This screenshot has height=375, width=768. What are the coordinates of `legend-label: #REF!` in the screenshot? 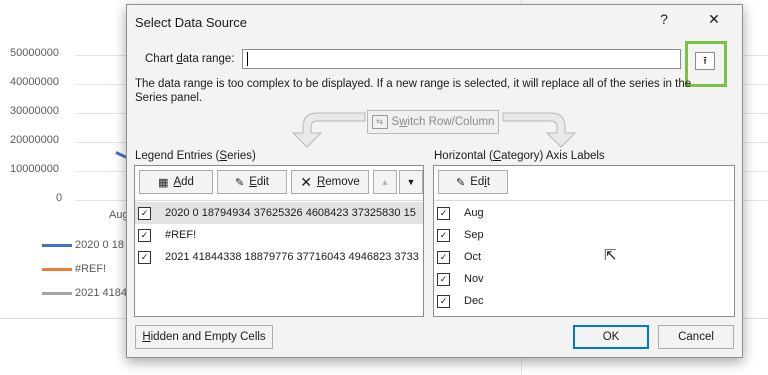 It's located at (91, 269).